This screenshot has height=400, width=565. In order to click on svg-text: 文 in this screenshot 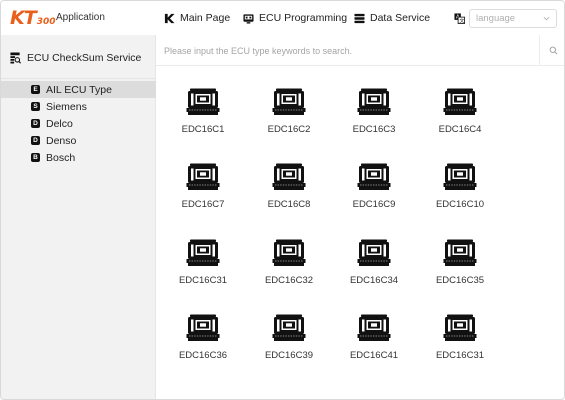, I will do `click(461, 20)`.